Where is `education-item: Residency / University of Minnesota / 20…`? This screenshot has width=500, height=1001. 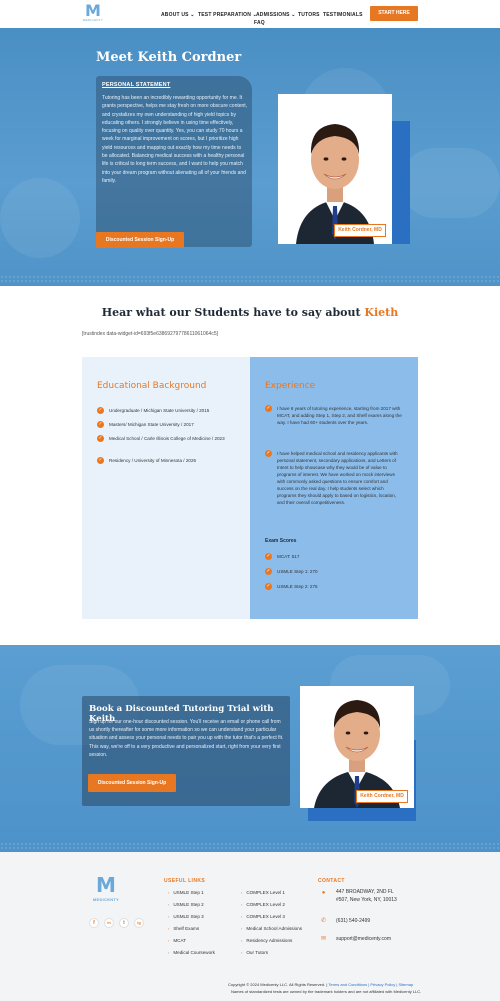 education-item: Residency / University of Minnesota / 20… is located at coordinates (153, 460).